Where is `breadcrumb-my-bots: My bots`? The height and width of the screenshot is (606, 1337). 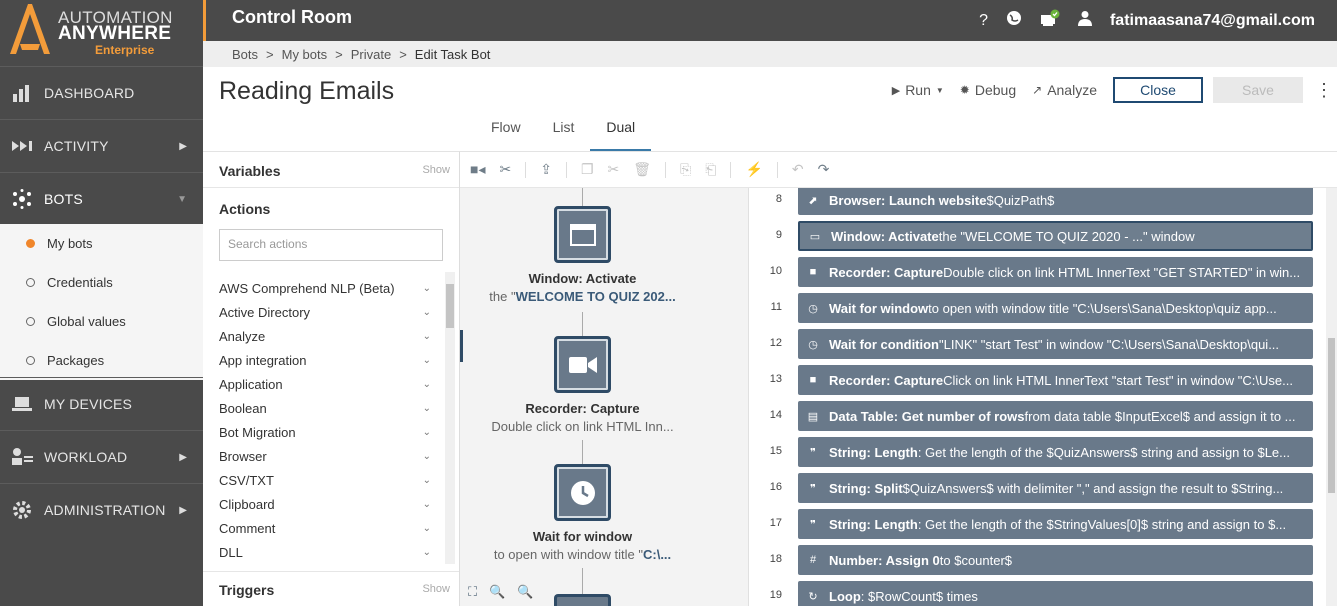 breadcrumb-my-bots: My bots is located at coordinates (305, 54).